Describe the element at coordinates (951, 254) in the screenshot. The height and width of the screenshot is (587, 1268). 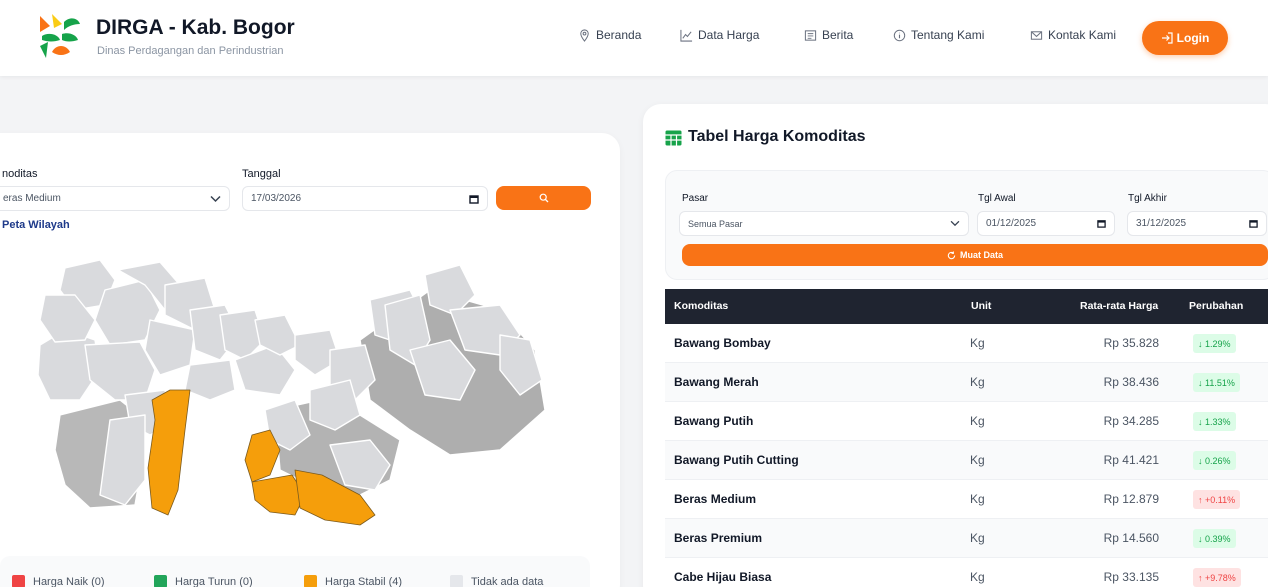
I see `refresh-icon` at that location.